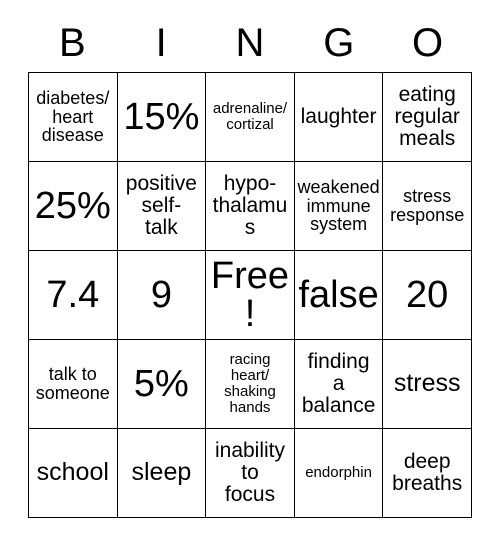  Describe the element at coordinates (72, 43) in the screenshot. I see `header-letter-b: B` at that location.